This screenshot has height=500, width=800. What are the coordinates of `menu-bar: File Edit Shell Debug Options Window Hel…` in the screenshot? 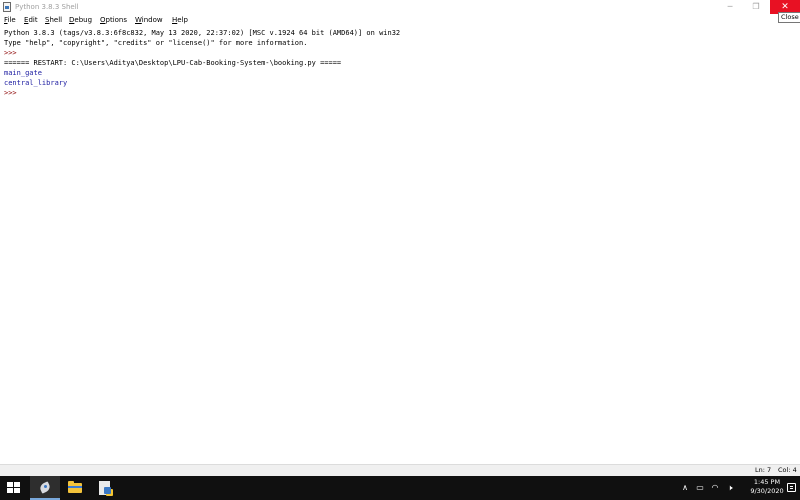 It's located at (400, 20).